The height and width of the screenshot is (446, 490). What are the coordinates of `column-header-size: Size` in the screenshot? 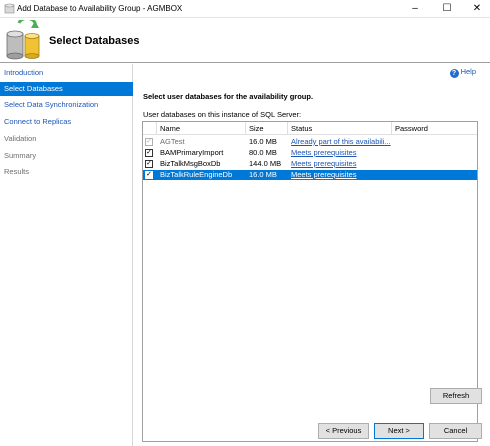 It's located at (267, 128).